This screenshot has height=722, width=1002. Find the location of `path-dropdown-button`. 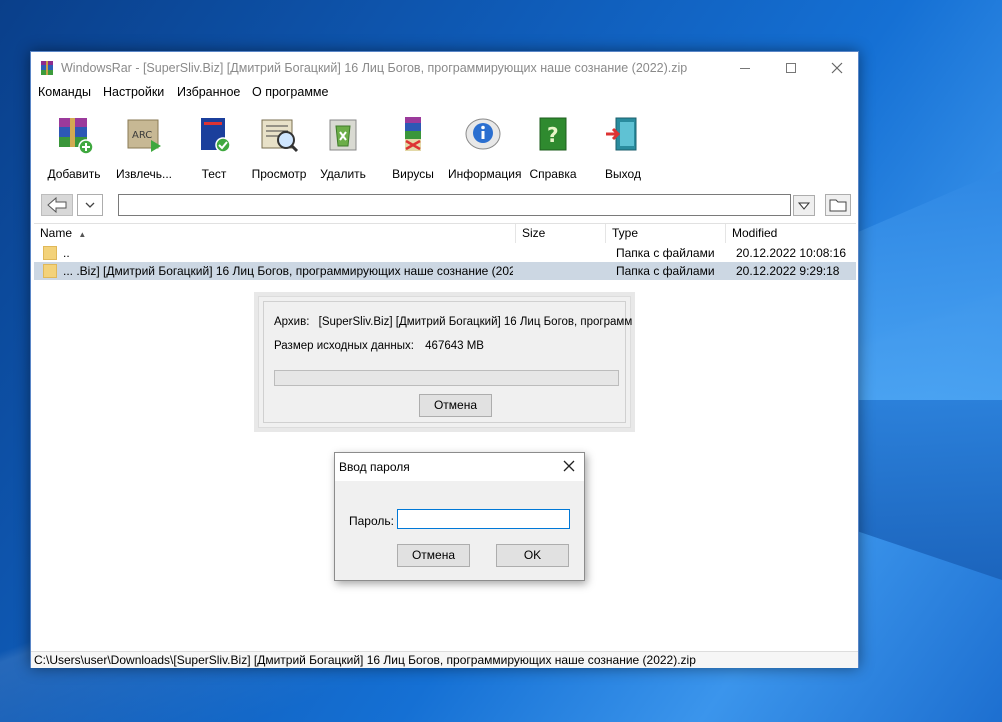

path-dropdown-button is located at coordinates (804, 205).